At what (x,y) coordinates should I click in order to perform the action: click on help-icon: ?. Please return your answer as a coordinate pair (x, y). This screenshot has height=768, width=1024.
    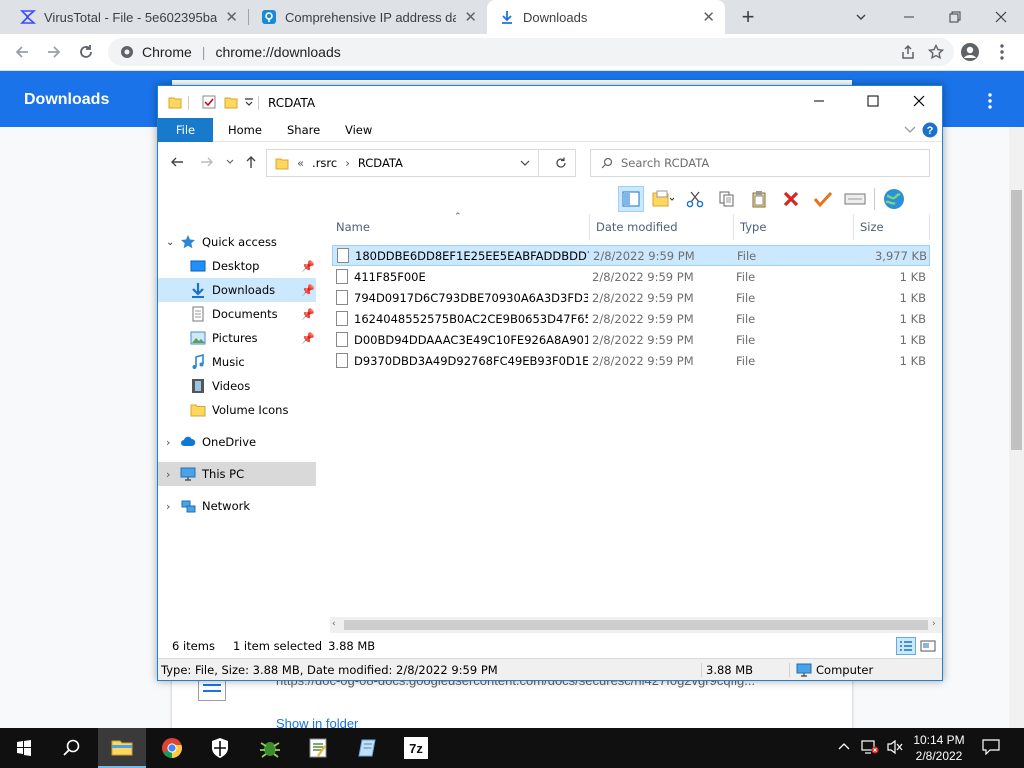
    Looking at the image, I should click on (930, 130).